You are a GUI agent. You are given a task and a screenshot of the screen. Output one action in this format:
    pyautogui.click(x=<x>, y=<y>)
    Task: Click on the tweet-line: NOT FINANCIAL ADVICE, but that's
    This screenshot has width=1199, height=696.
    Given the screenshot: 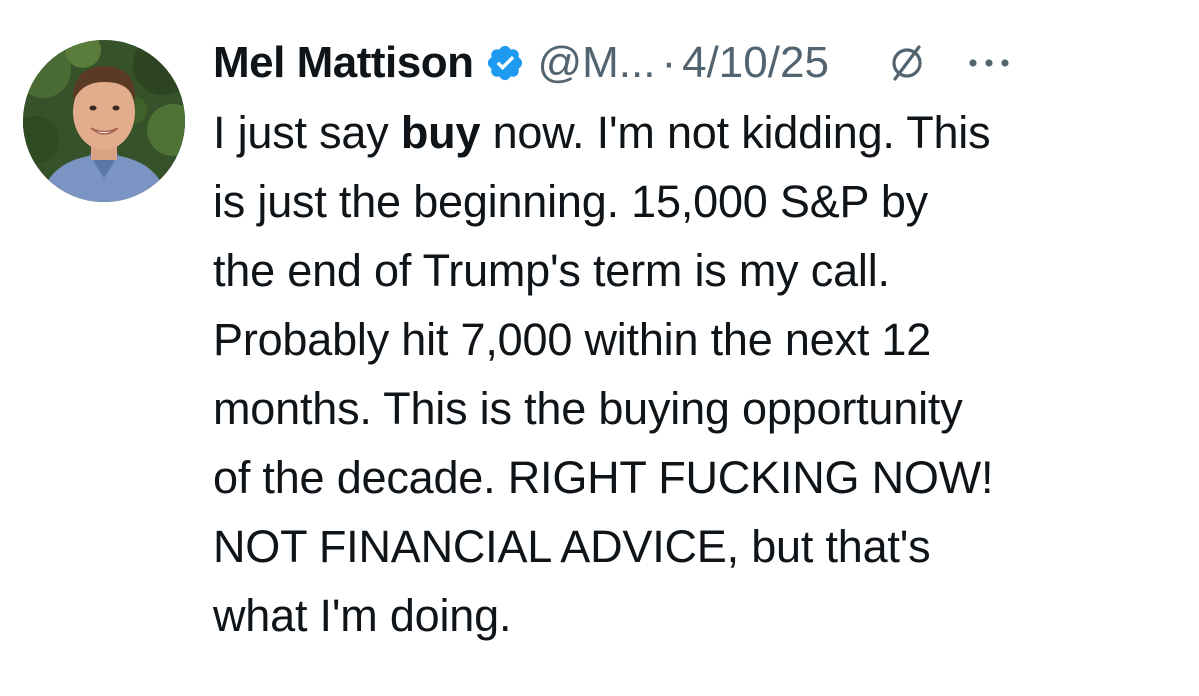 What is the action you would take?
    pyautogui.click(x=572, y=546)
    